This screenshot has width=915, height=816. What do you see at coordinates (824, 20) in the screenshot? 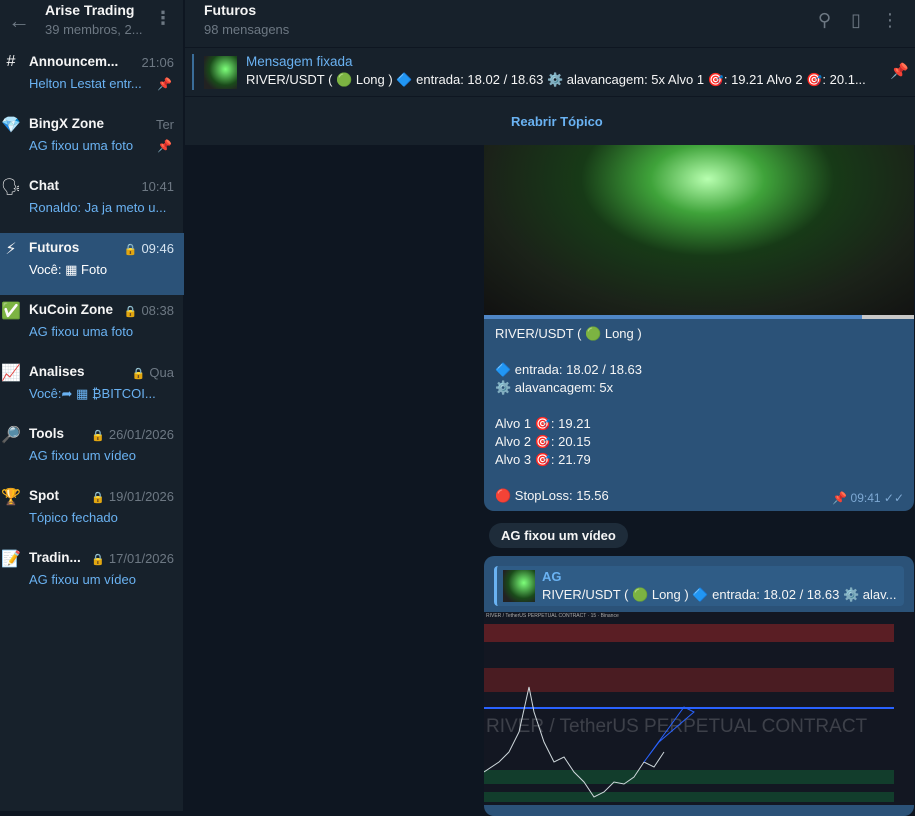
I see `search-icon: ⚲` at bounding box center [824, 20].